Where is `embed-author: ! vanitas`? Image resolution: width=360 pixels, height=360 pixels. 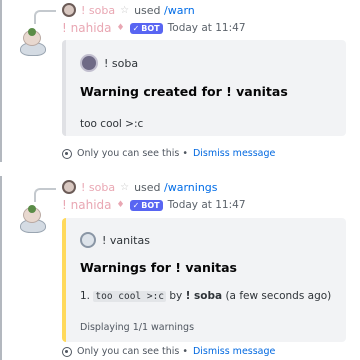 embed-author: ! vanitas is located at coordinates (115, 240).